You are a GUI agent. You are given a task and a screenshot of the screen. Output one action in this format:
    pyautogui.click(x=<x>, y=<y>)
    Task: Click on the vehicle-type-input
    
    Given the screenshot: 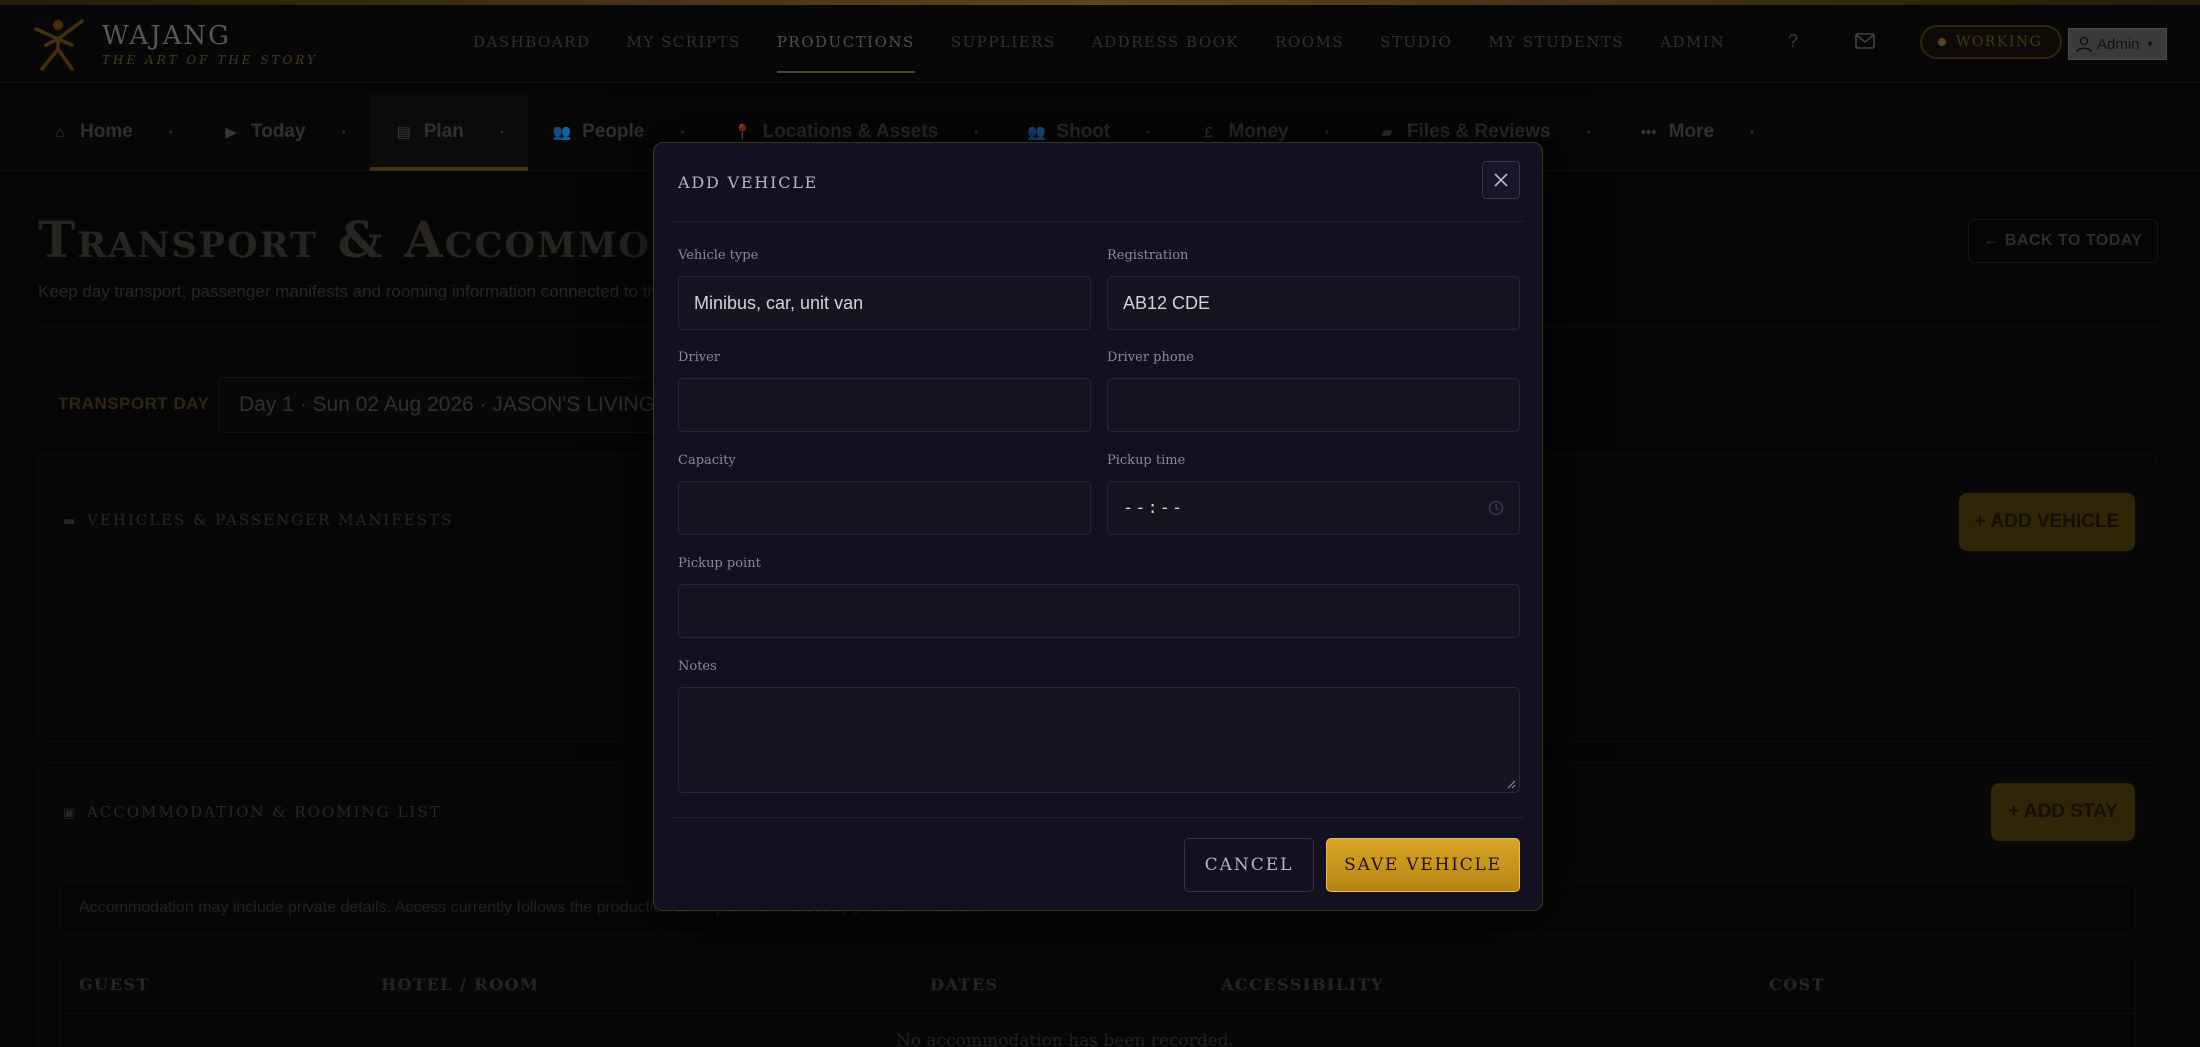 What is the action you would take?
    pyautogui.click(x=884, y=303)
    